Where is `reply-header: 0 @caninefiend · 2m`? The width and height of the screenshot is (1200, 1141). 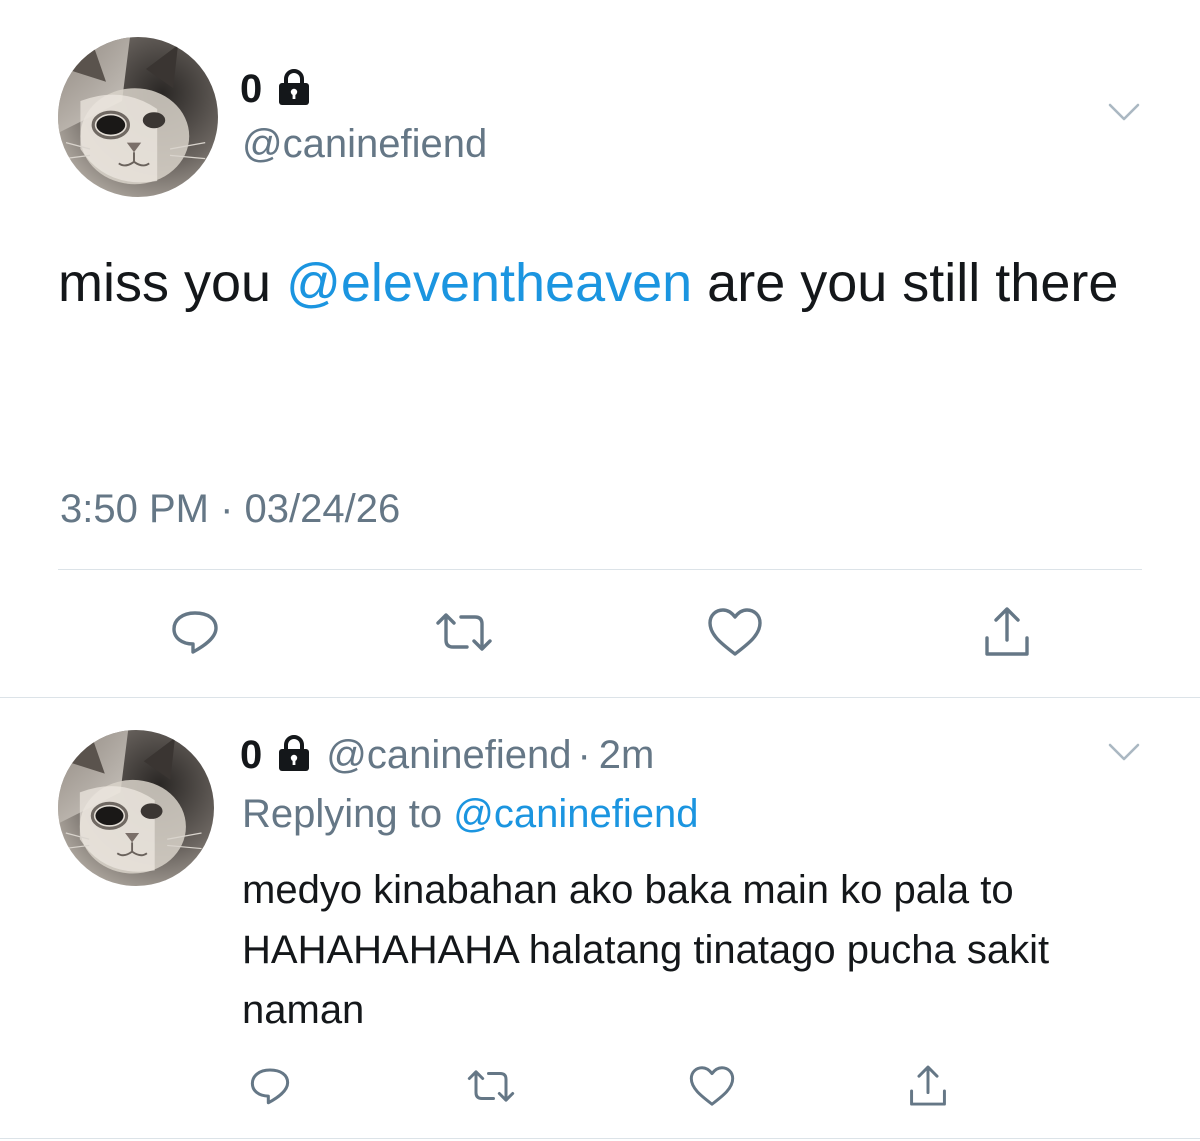
reply-header: 0 @caninefiend · 2m is located at coordinates (447, 755).